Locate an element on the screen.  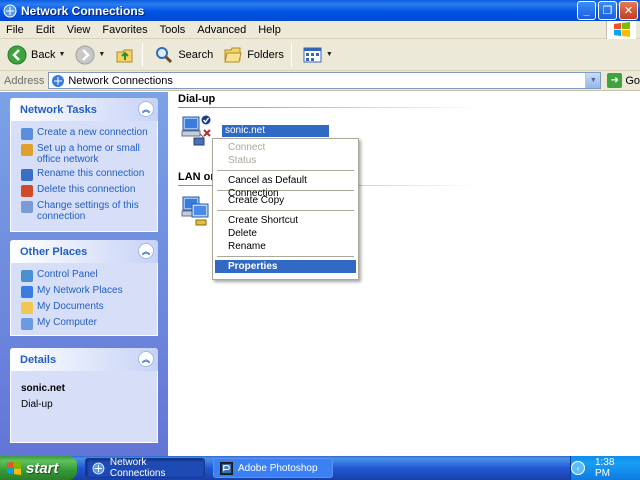
menu-advanced: Advanced is located at coordinates (221, 30).